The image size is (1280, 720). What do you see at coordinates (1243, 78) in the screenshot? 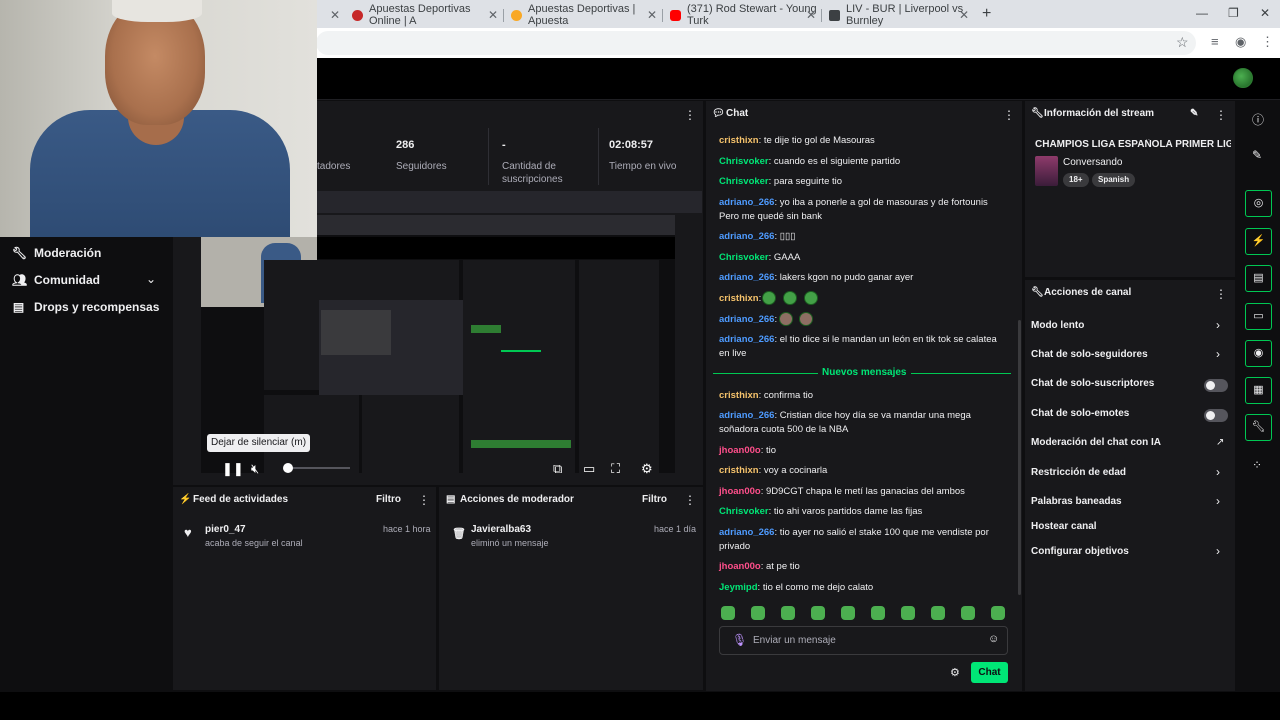
I see `user-avatar` at bounding box center [1243, 78].